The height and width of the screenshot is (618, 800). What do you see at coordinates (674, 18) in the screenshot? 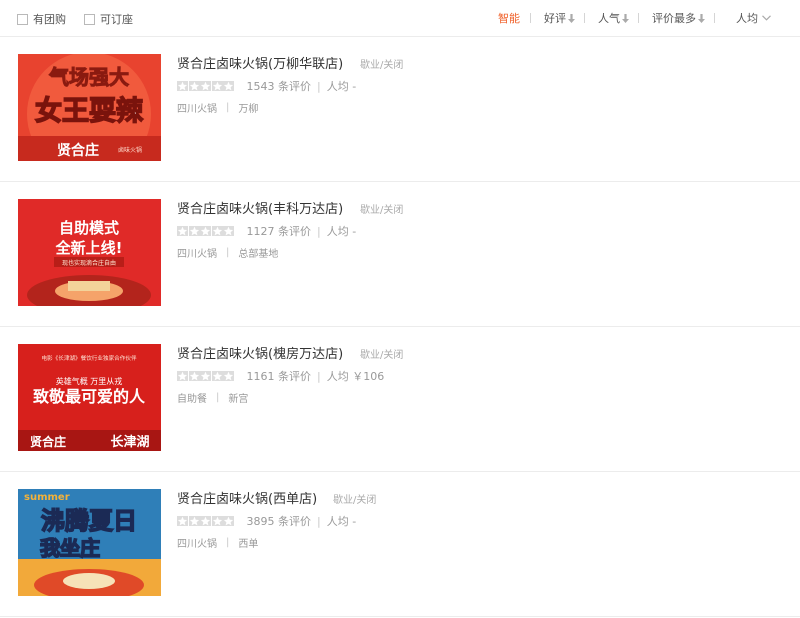
I see `sort-most-reviews-label: 评价最多` at bounding box center [674, 18].